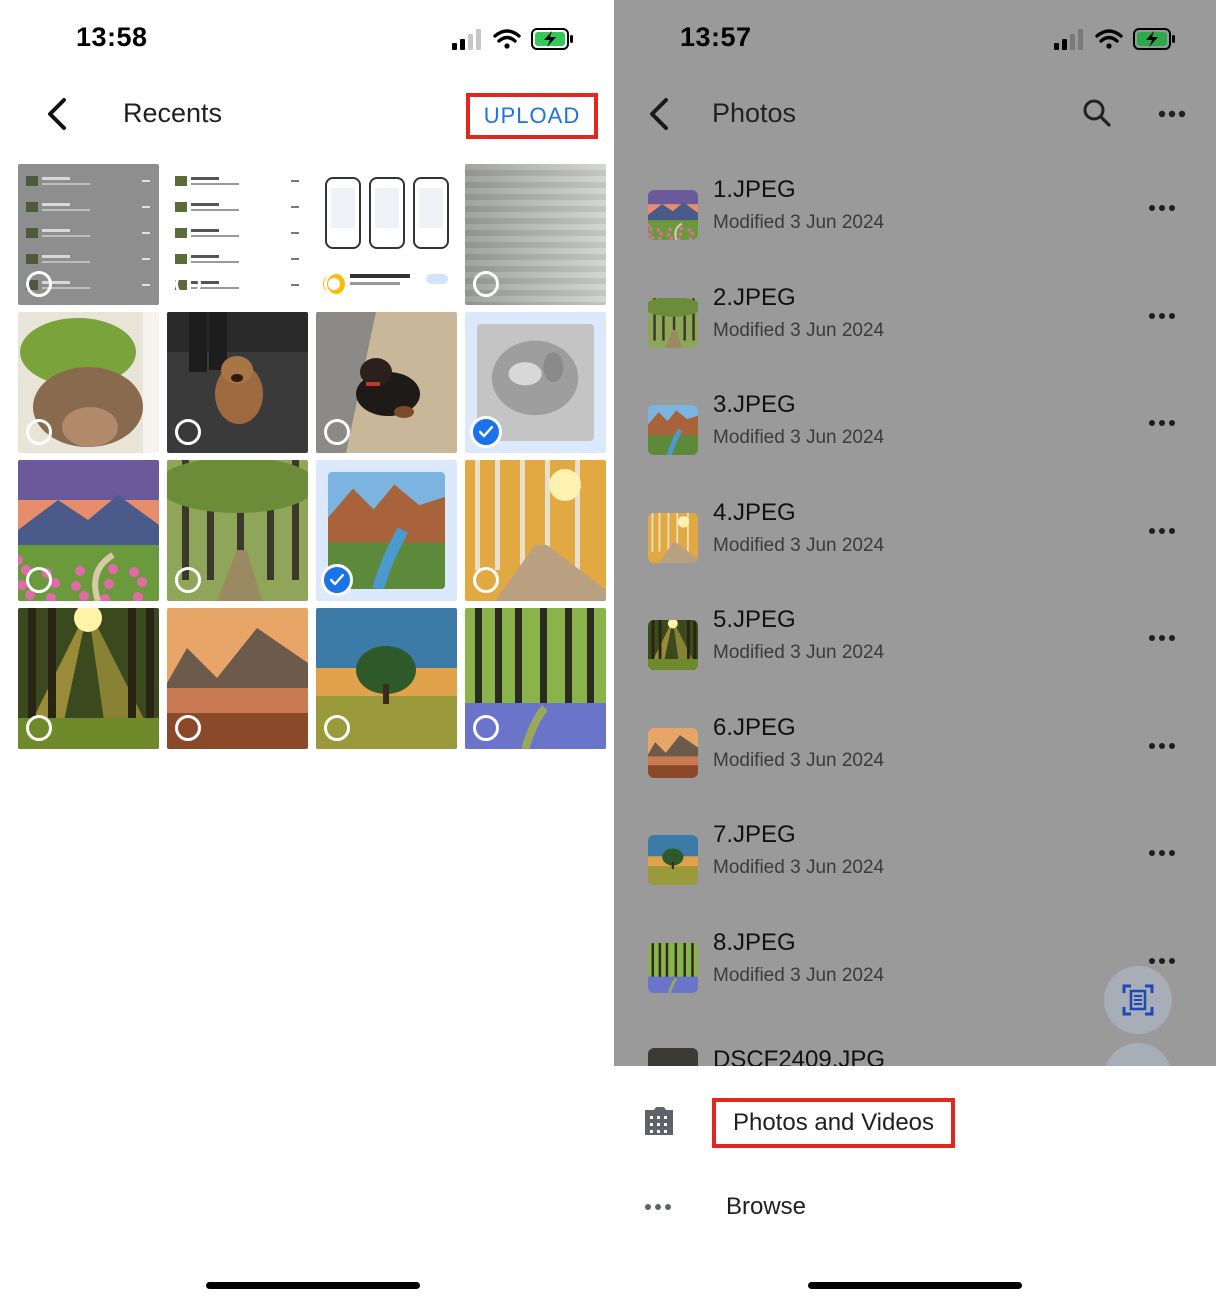 This screenshot has width=1216, height=1299. I want to click on status-time: 13:58, so click(112, 37).